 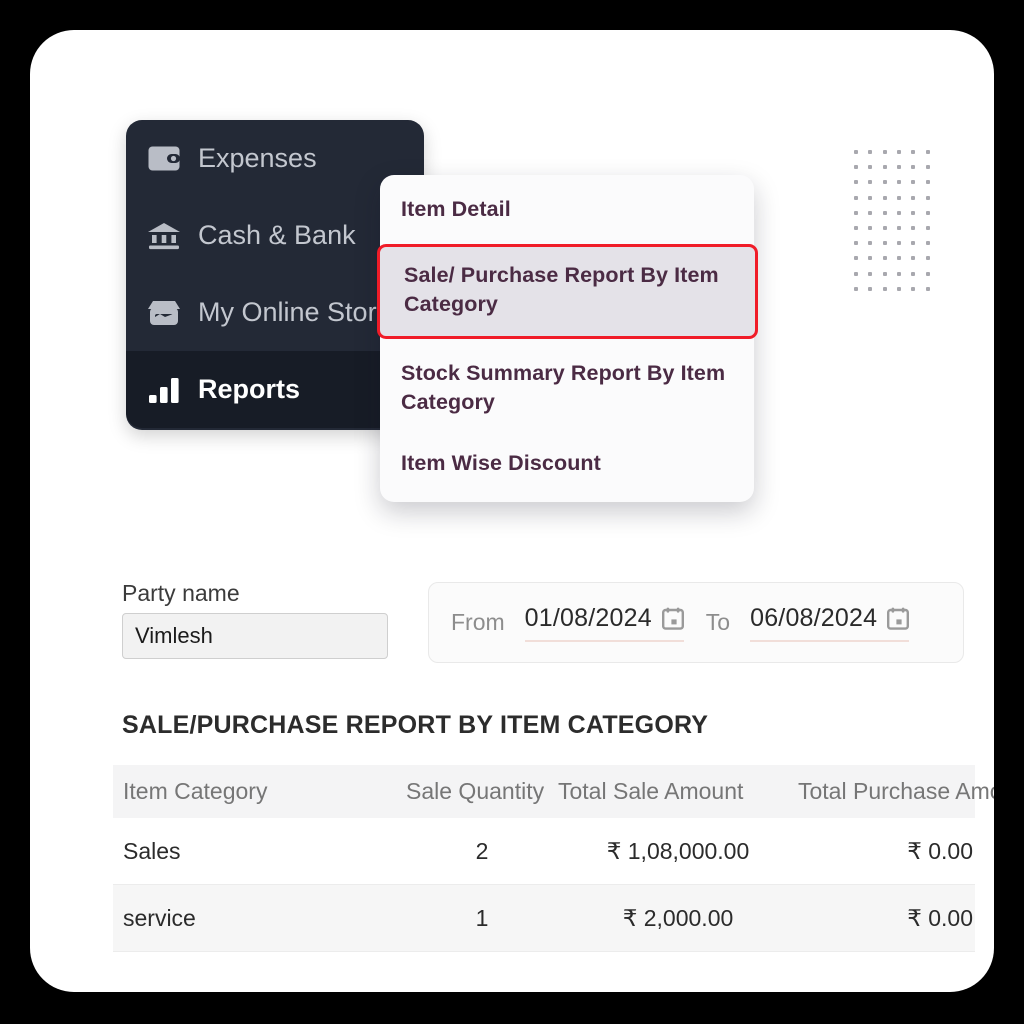 I want to click on report-title: SALE/PURCHASE REPORT BY ITEM CATEGORY, so click(x=415, y=725).